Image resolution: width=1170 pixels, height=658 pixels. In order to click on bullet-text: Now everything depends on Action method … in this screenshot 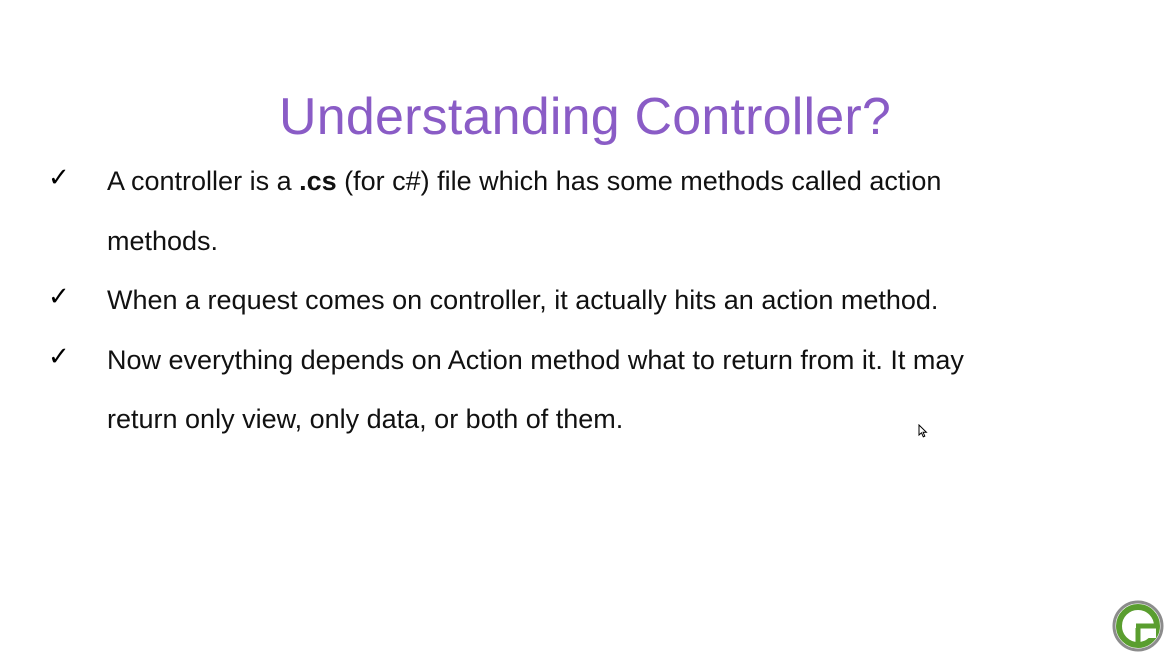, I will do `click(535, 389)`.